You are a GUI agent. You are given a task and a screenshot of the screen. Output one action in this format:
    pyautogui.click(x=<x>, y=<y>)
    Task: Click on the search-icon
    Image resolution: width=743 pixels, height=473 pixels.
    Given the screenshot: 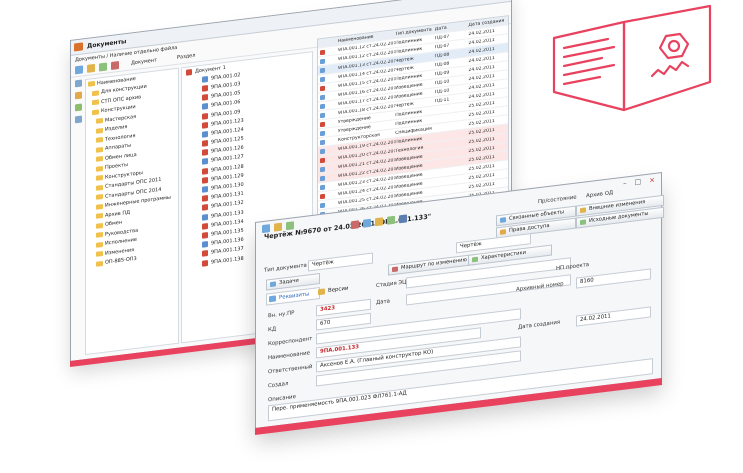 What is the action you would take?
    pyautogui.click(x=391, y=220)
    